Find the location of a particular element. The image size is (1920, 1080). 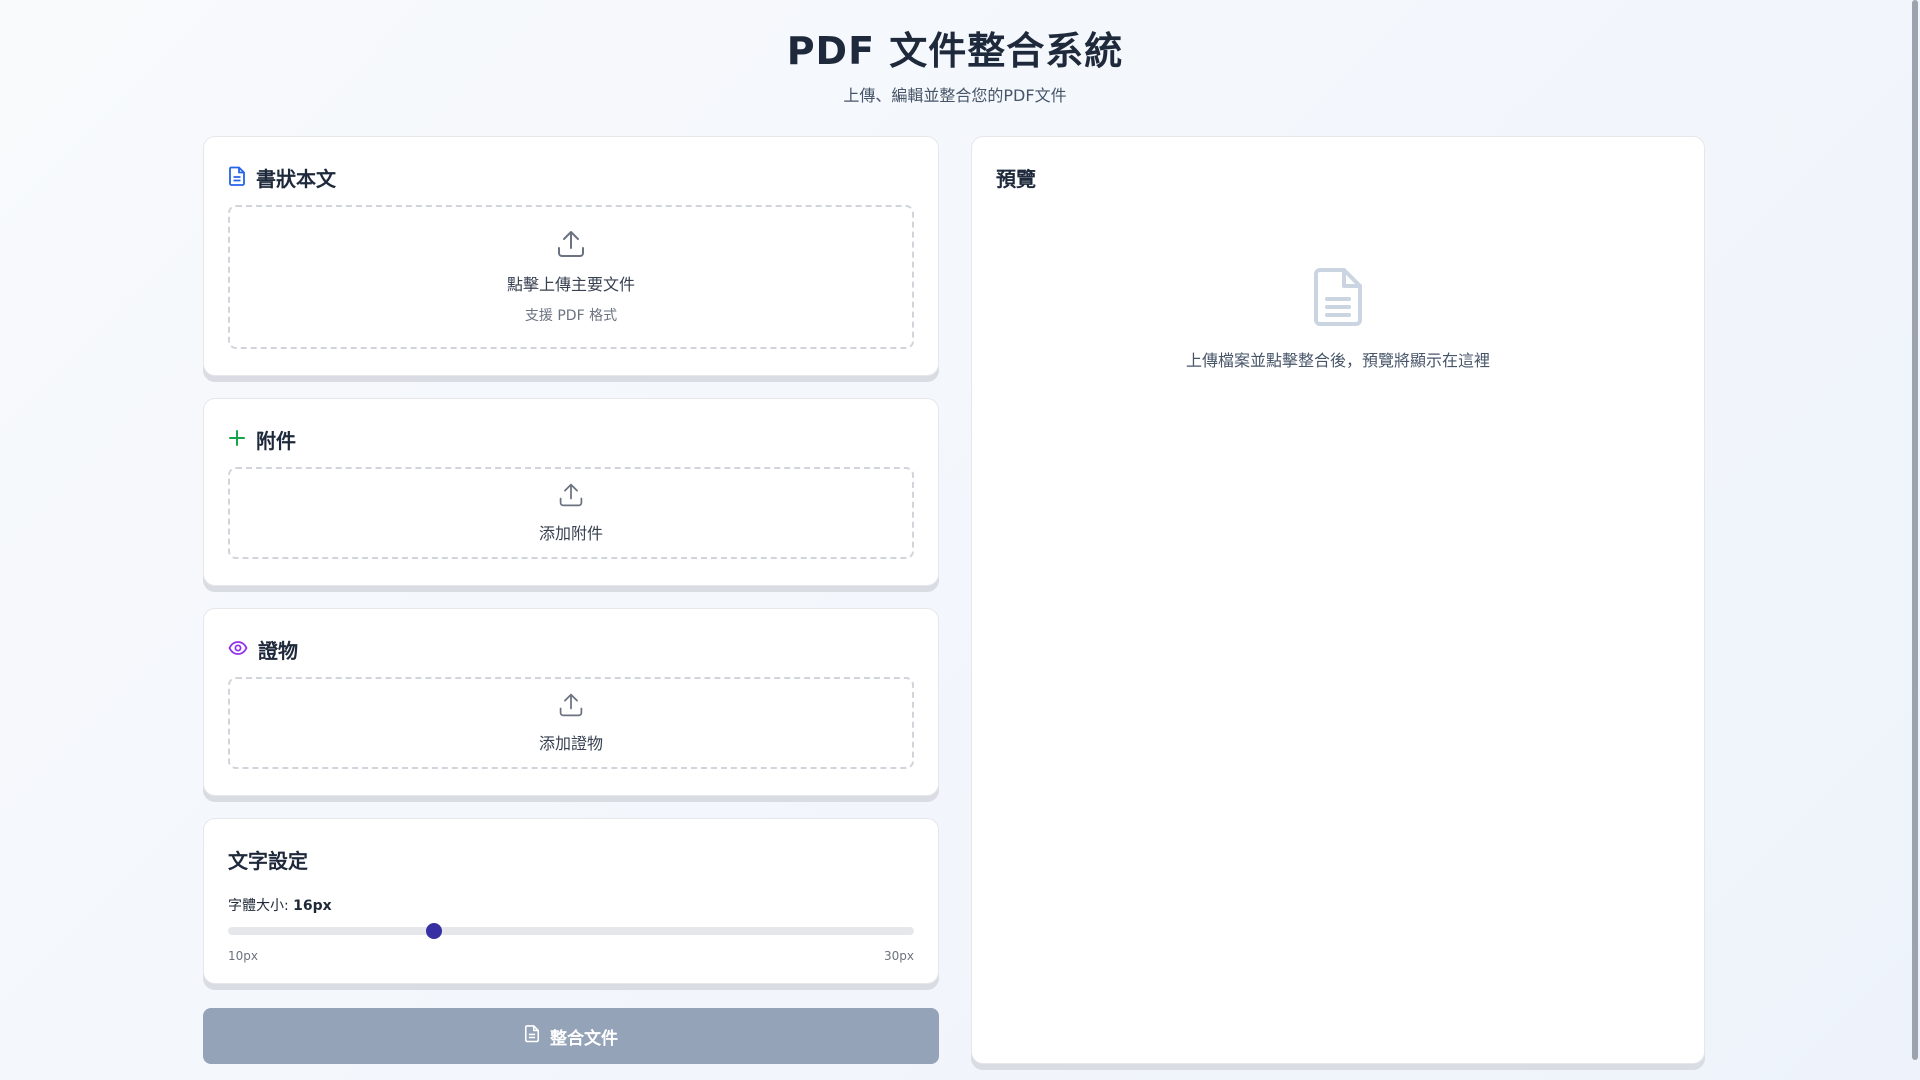

merge-documents-button: 整合文件 is located at coordinates (571, 1036).